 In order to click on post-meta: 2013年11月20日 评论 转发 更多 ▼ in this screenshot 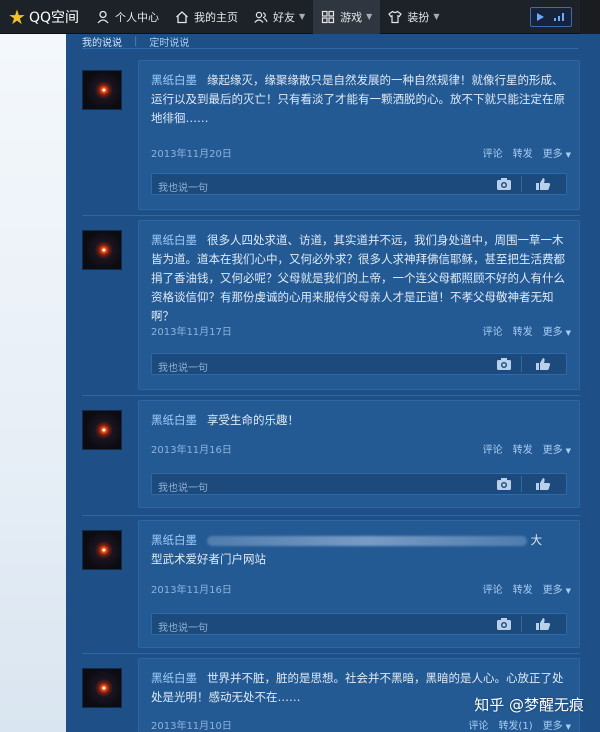, I will do `click(361, 152)`.